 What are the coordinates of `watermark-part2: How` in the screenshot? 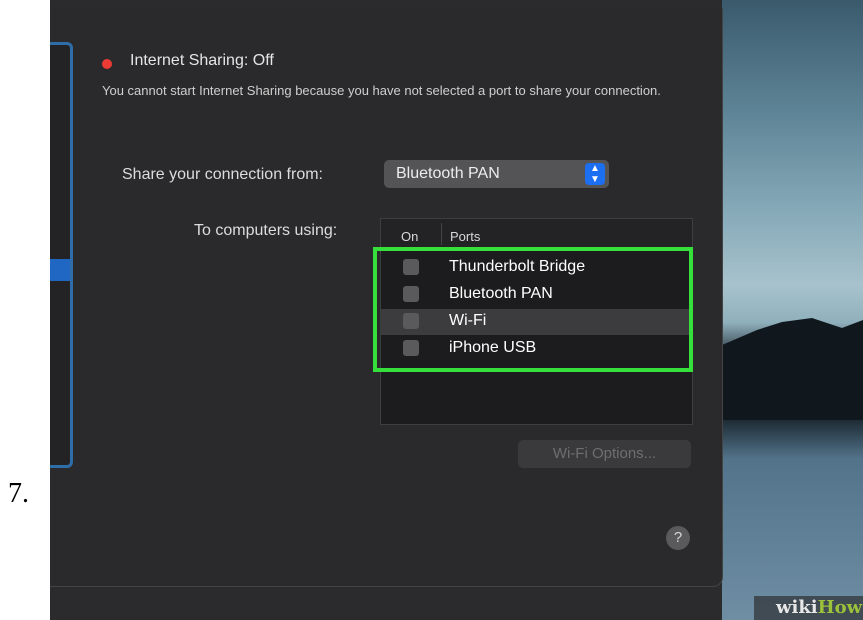 It's located at (840, 607).